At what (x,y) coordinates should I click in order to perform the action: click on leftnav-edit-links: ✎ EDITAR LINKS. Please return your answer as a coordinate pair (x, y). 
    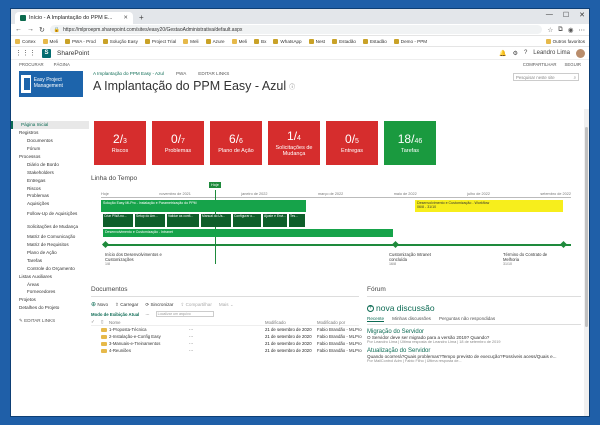
    Looking at the image, I should click on (50, 321).